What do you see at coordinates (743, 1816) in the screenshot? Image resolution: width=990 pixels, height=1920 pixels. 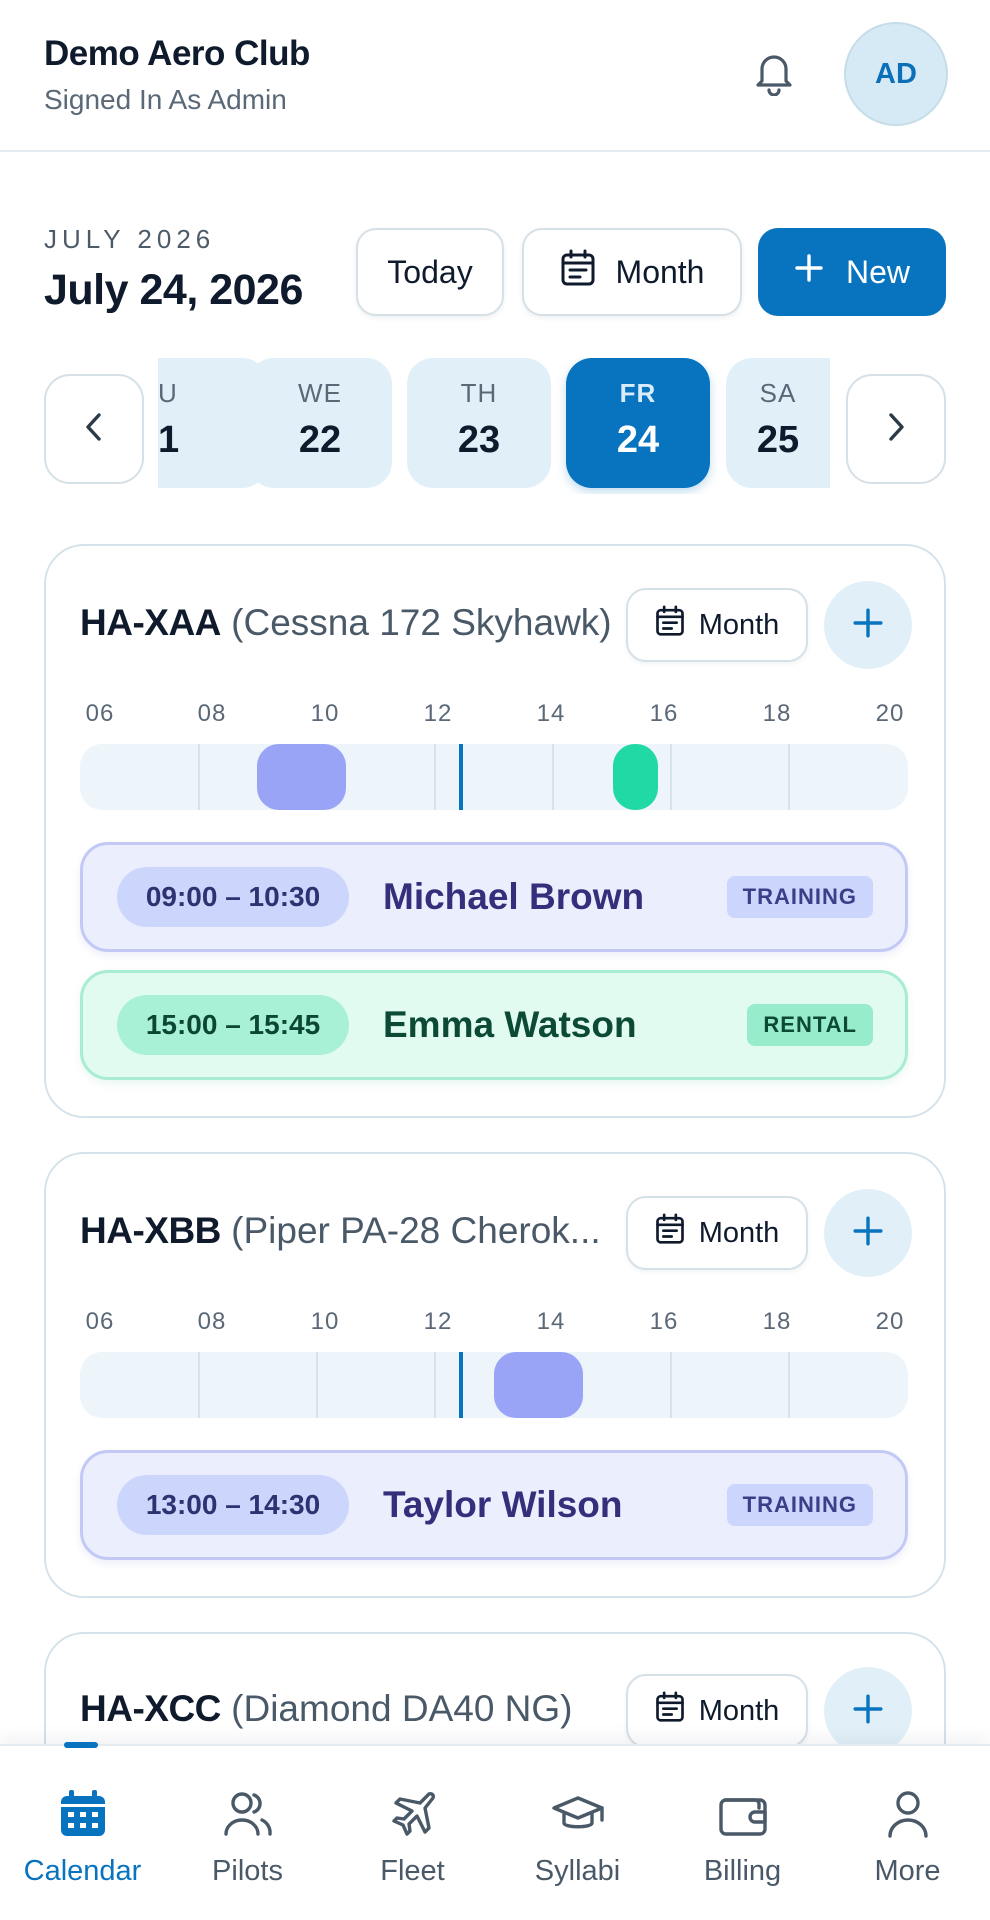 I see `wallet-icon` at bounding box center [743, 1816].